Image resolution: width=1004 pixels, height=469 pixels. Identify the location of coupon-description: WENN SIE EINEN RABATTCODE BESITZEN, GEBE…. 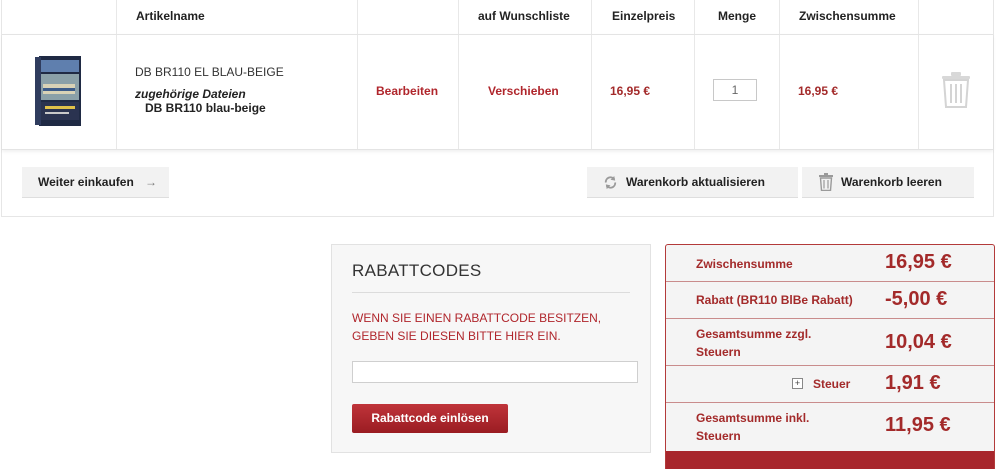
(477, 327).